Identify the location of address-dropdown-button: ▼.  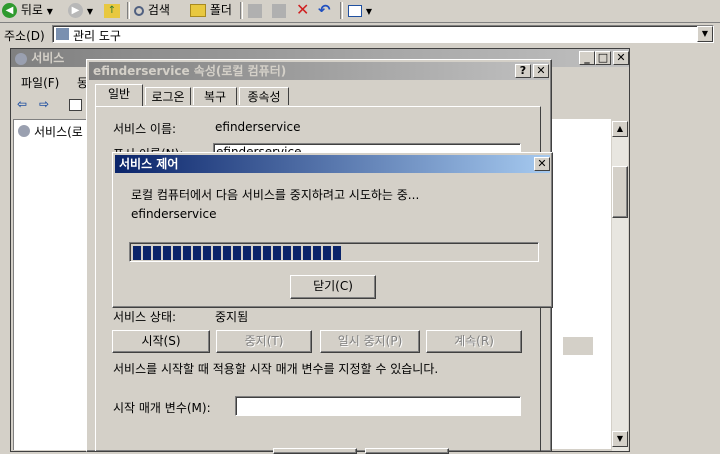
(705, 34).